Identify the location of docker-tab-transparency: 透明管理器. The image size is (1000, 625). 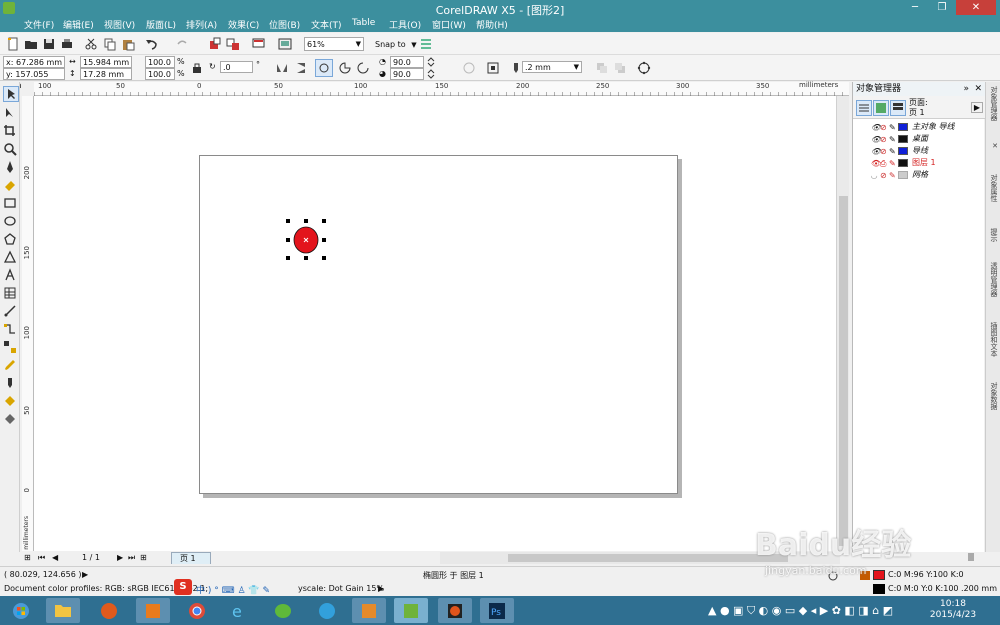
(993, 279).